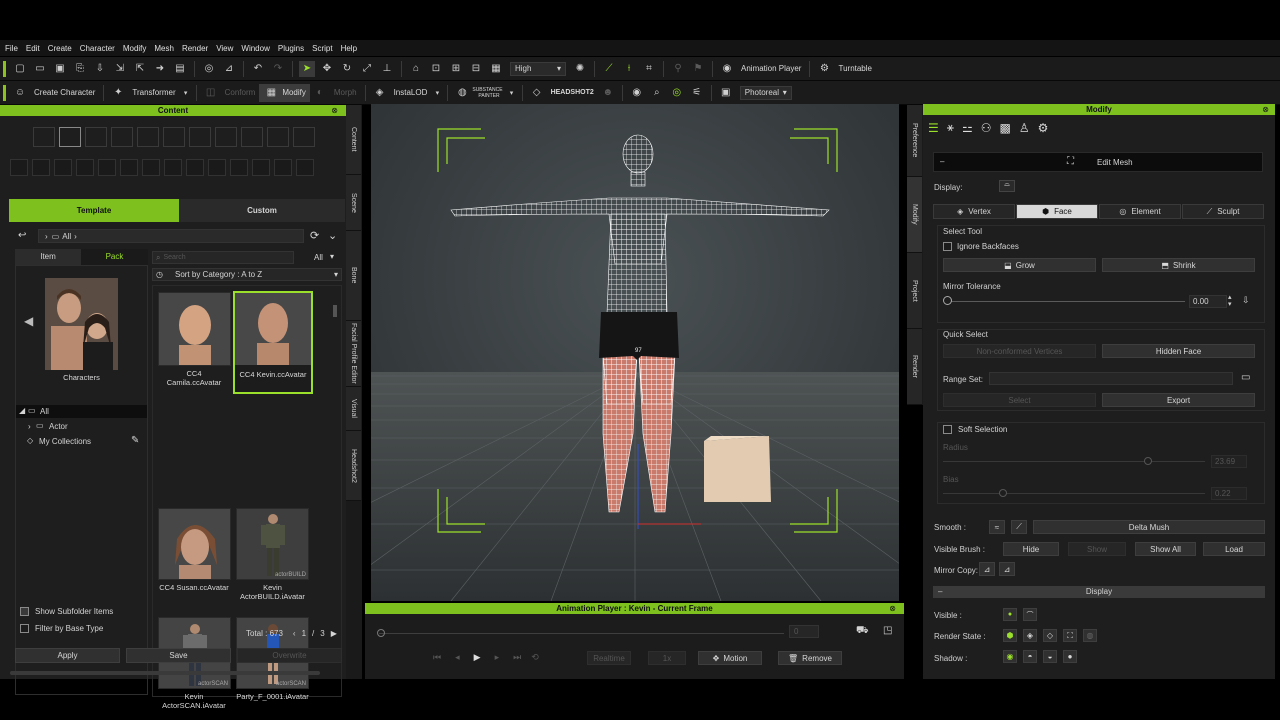 This screenshot has width=1280, height=720. What do you see at coordinates (1024, 128) in the screenshot?
I see `person-icon: ♙` at bounding box center [1024, 128].